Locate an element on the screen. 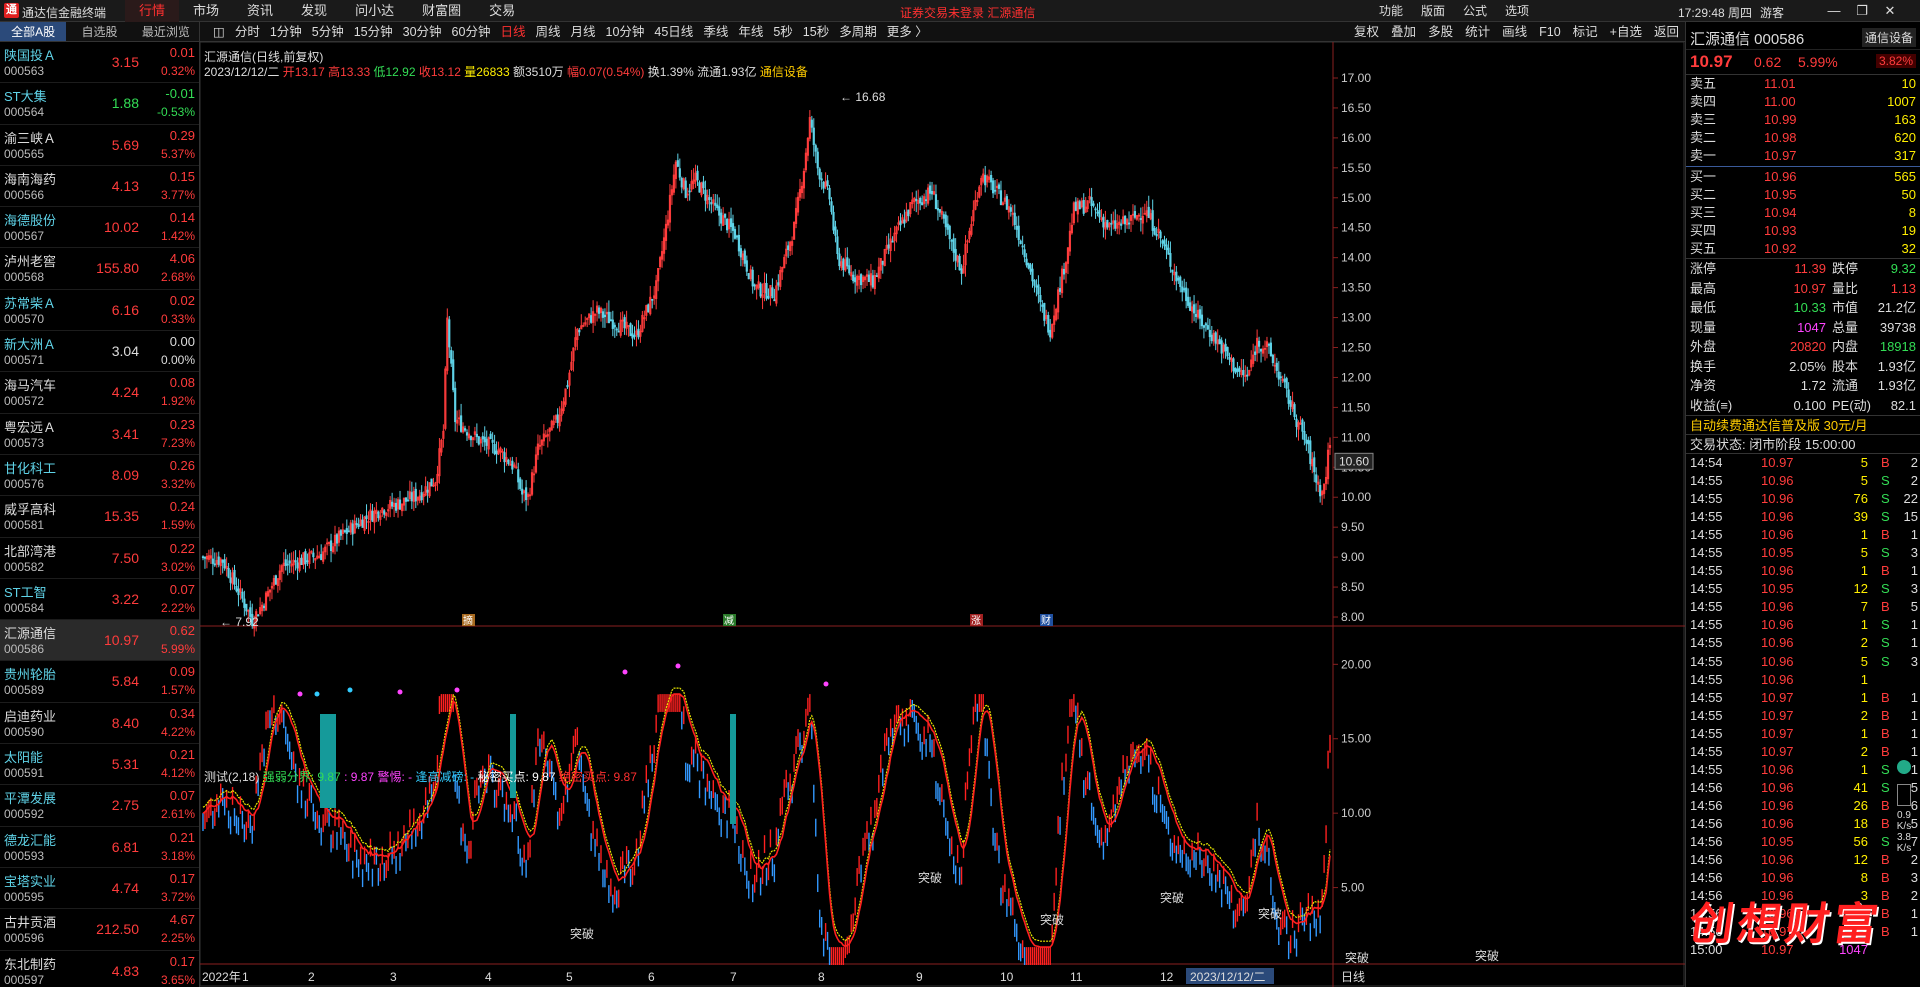 This screenshot has width=1920, height=987. chart-tool: 多股 is located at coordinates (1440, 32).